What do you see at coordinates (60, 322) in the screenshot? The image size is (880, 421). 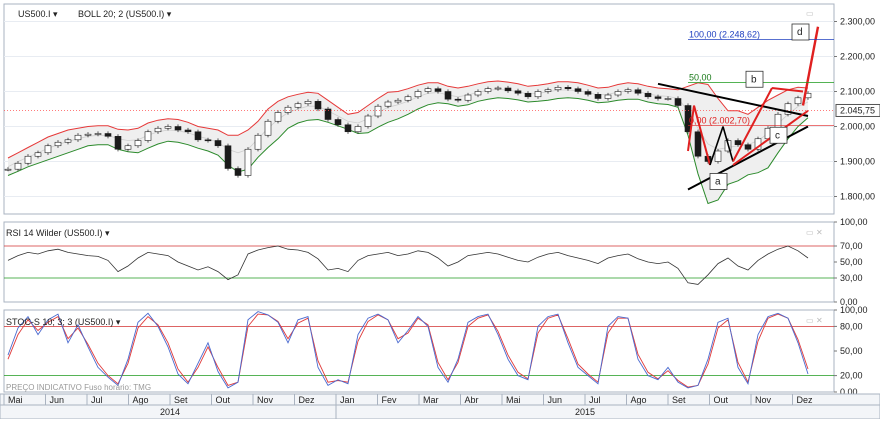 I see `stoch-indicator-name: STOC-S 10; 3; 3 (US500.I)` at bounding box center [60, 322].